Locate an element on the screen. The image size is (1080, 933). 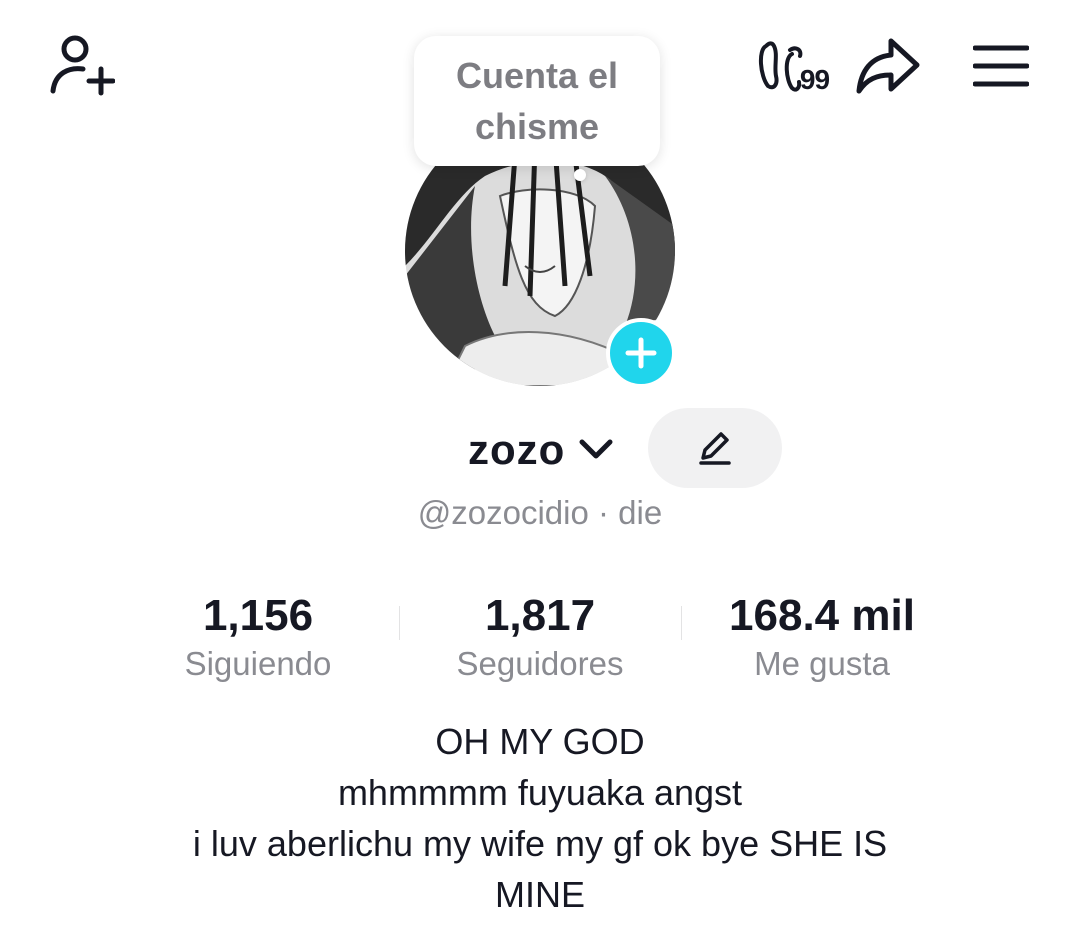
display-name: zozo is located at coordinates (516, 450).